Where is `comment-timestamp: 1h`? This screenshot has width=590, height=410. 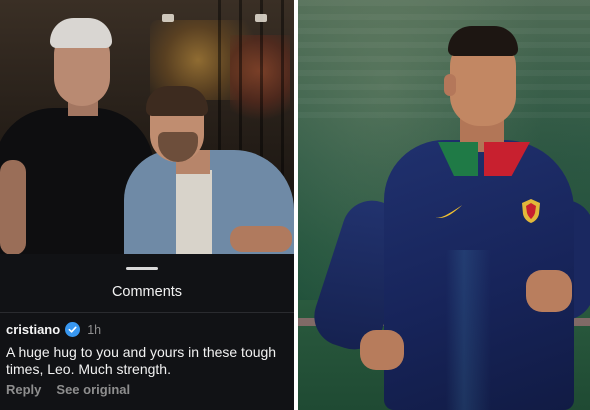
comment-timestamp: 1h is located at coordinates (94, 329).